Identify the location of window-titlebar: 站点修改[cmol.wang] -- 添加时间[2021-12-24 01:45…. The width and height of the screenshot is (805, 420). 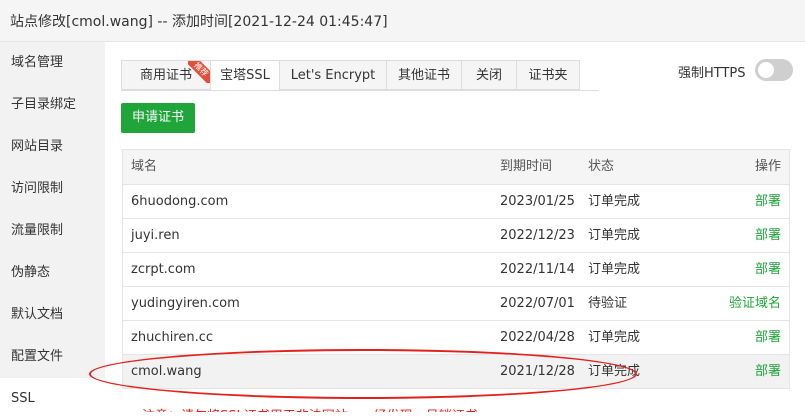
(402, 21).